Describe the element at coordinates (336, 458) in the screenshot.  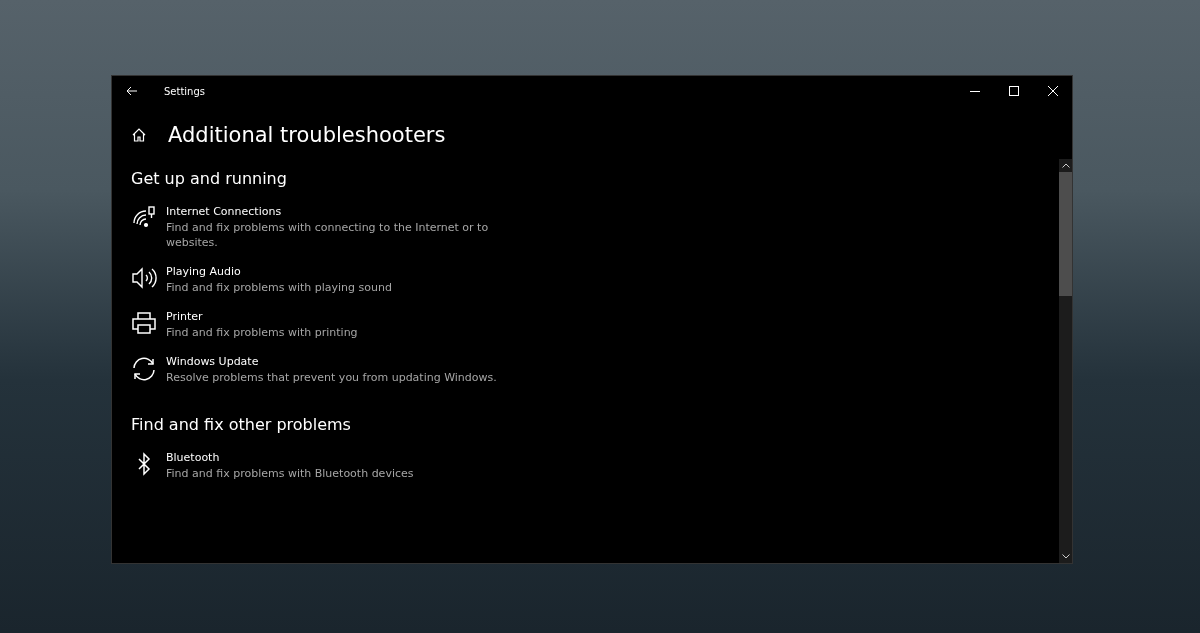
I see `troubleshooter-link: Bluetooth` at that location.